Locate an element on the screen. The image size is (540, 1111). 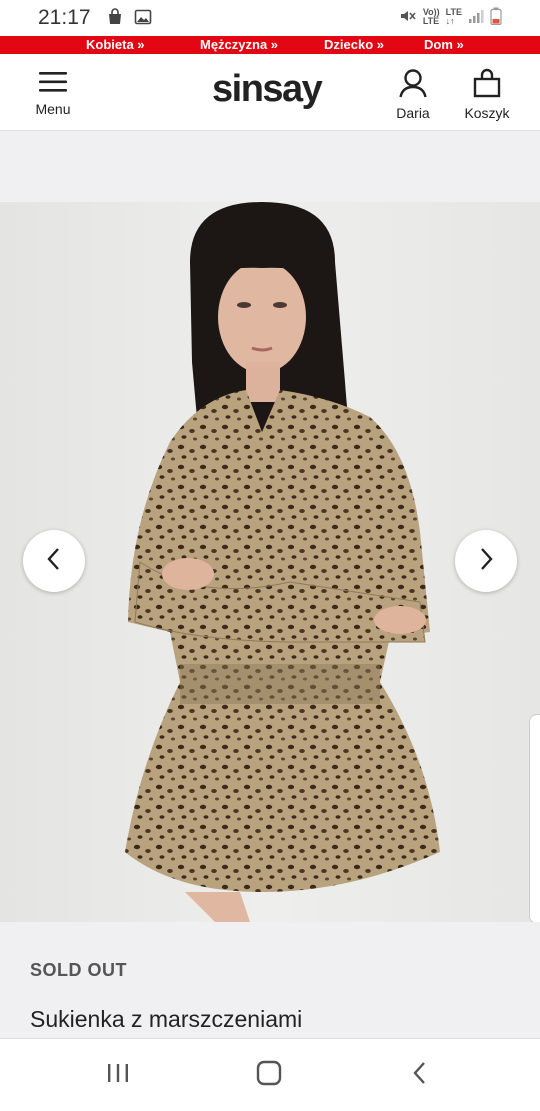
site-header: Menu sinsay Daria Koszyk is located at coordinates (270, 92).